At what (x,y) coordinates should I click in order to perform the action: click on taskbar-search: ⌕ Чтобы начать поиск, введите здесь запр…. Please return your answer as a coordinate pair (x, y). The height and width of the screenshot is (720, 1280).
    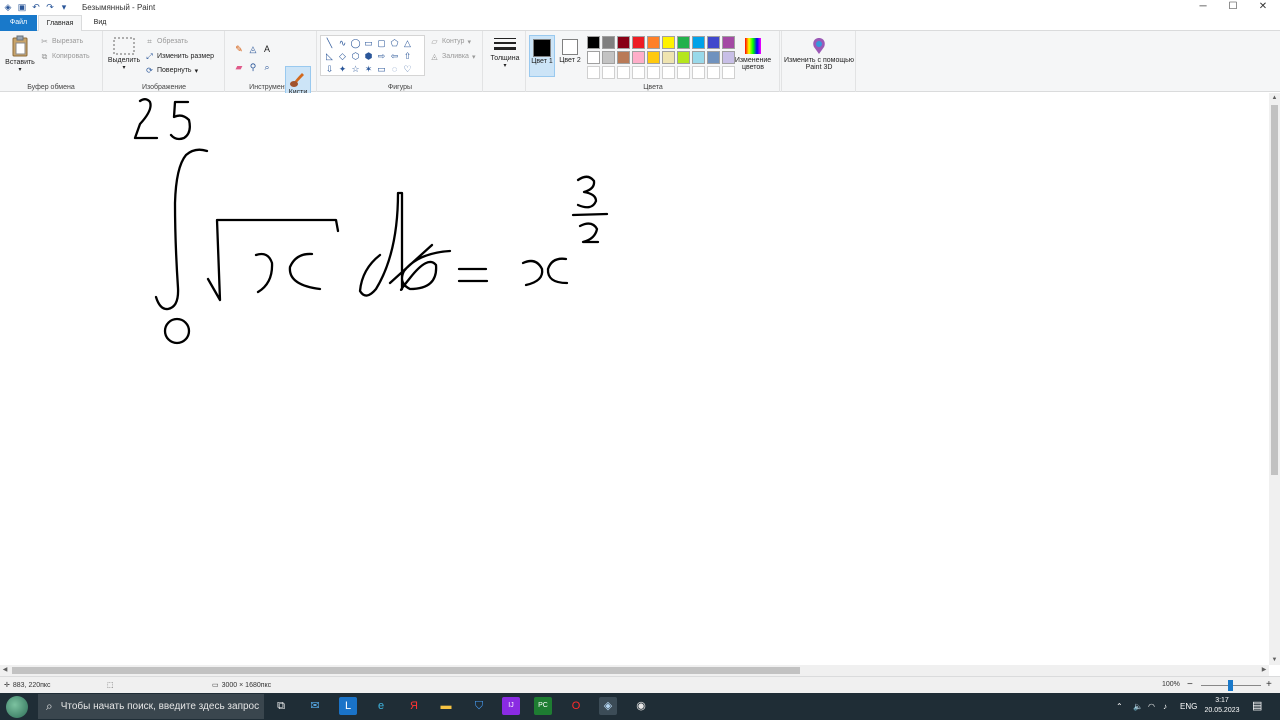
    Looking at the image, I should click on (151, 706).